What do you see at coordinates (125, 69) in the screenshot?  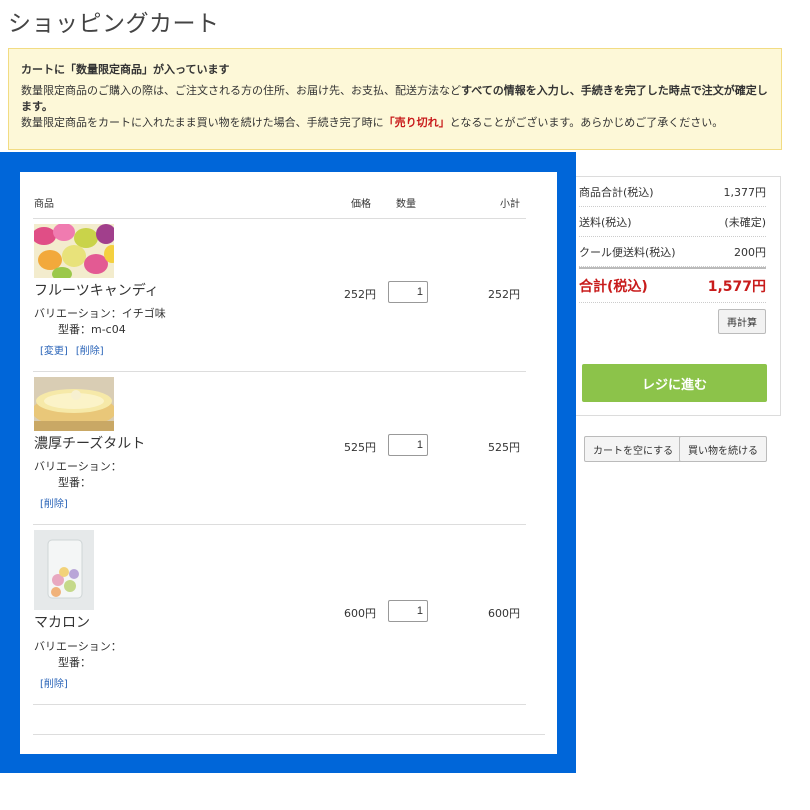 I see `notice-title: カートに「数量限定商品」が入っています` at bounding box center [125, 69].